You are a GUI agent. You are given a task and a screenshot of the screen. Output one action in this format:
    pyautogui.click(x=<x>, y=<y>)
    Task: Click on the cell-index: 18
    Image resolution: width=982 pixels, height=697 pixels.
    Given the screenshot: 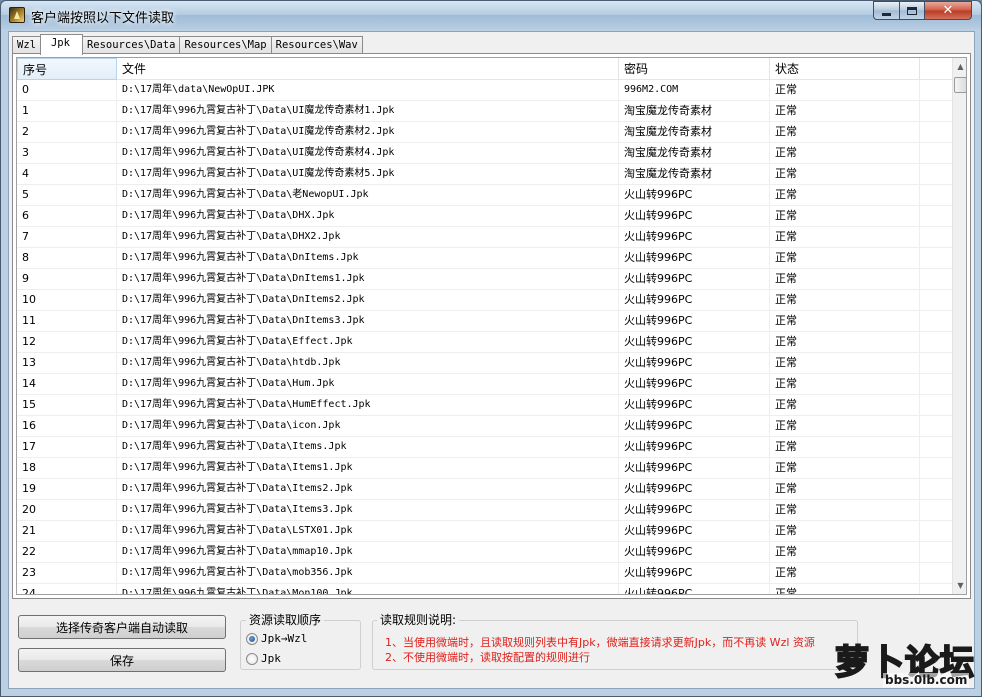 What is the action you would take?
    pyautogui.click(x=67, y=468)
    